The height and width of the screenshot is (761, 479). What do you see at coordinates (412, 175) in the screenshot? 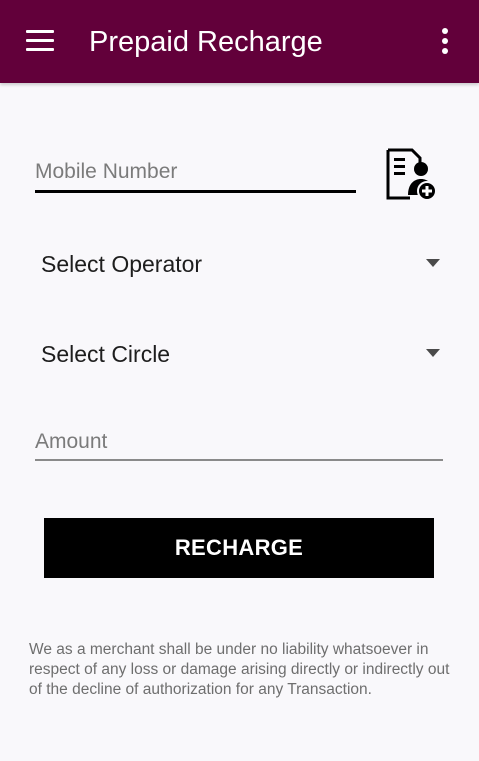
I see `contact-picker-icon` at bounding box center [412, 175].